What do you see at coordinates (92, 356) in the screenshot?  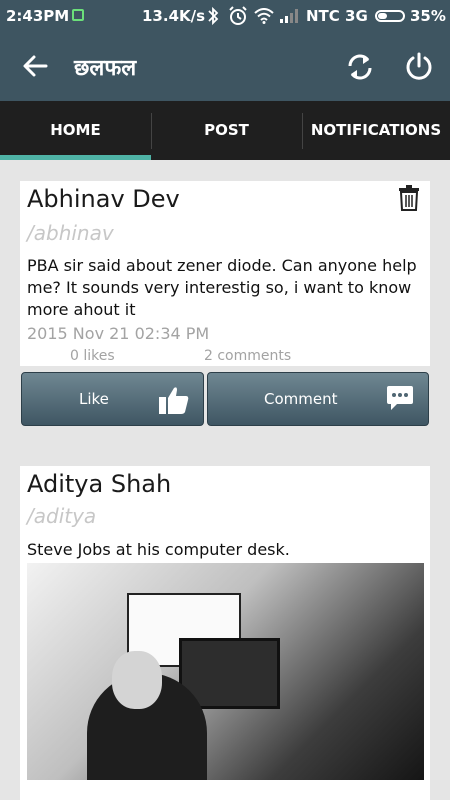 I see `likes-count: 0 likes` at bounding box center [92, 356].